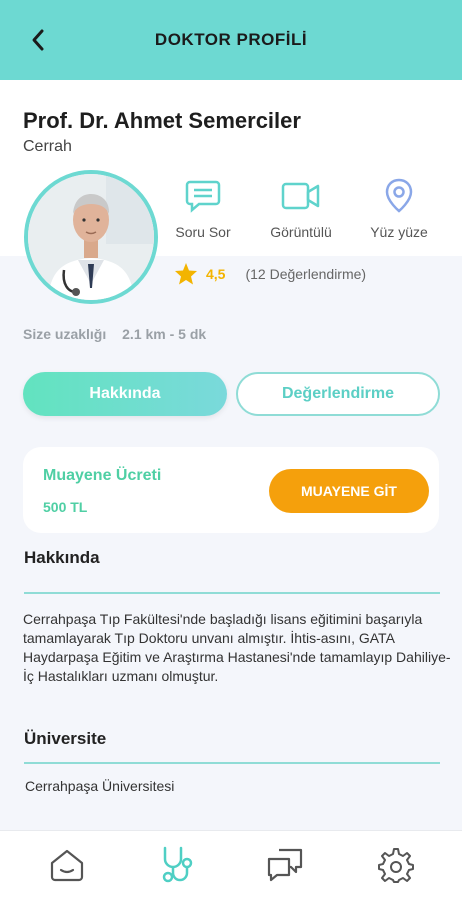  I want to click on university-value: Cerrahpaşa Üniversitesi, so click(100, 786).